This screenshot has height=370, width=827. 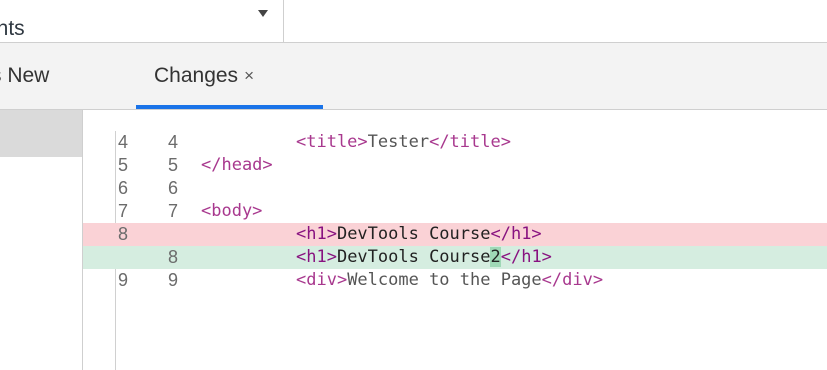 What do you see at coordinates (122, 165) in the screenshot?
I see `old-line-number: 5` at bounding box center [122, 165].